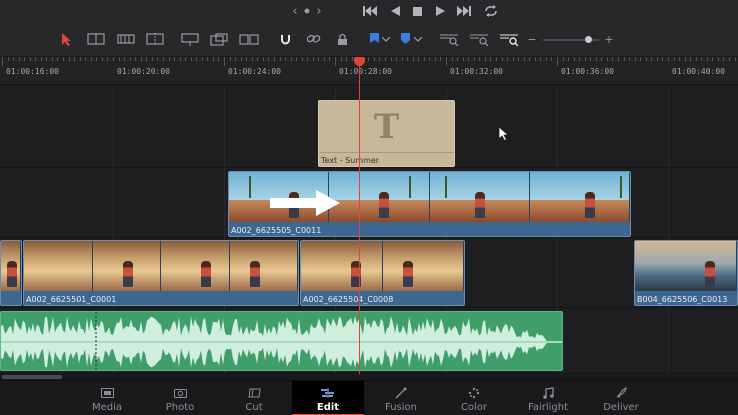  I want to click on edit-toolbar: − +, so click(369, 39).